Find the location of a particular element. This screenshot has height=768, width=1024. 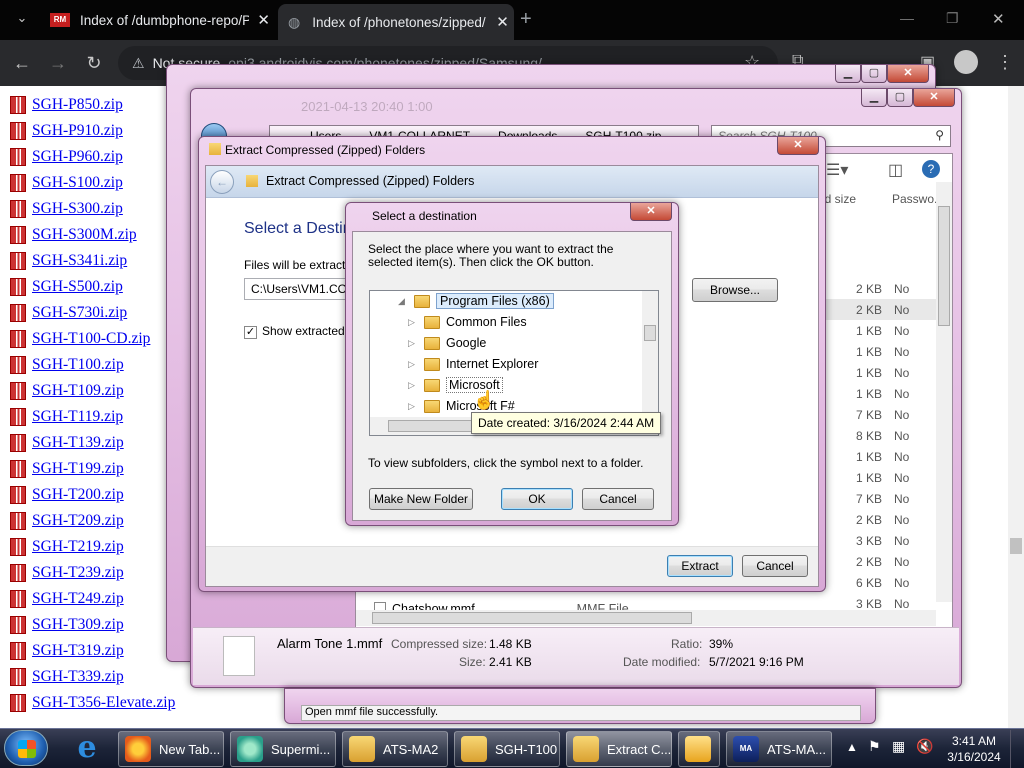

file-link: SGH-T356-Elevate.zip is located at coordinates (92, 703).